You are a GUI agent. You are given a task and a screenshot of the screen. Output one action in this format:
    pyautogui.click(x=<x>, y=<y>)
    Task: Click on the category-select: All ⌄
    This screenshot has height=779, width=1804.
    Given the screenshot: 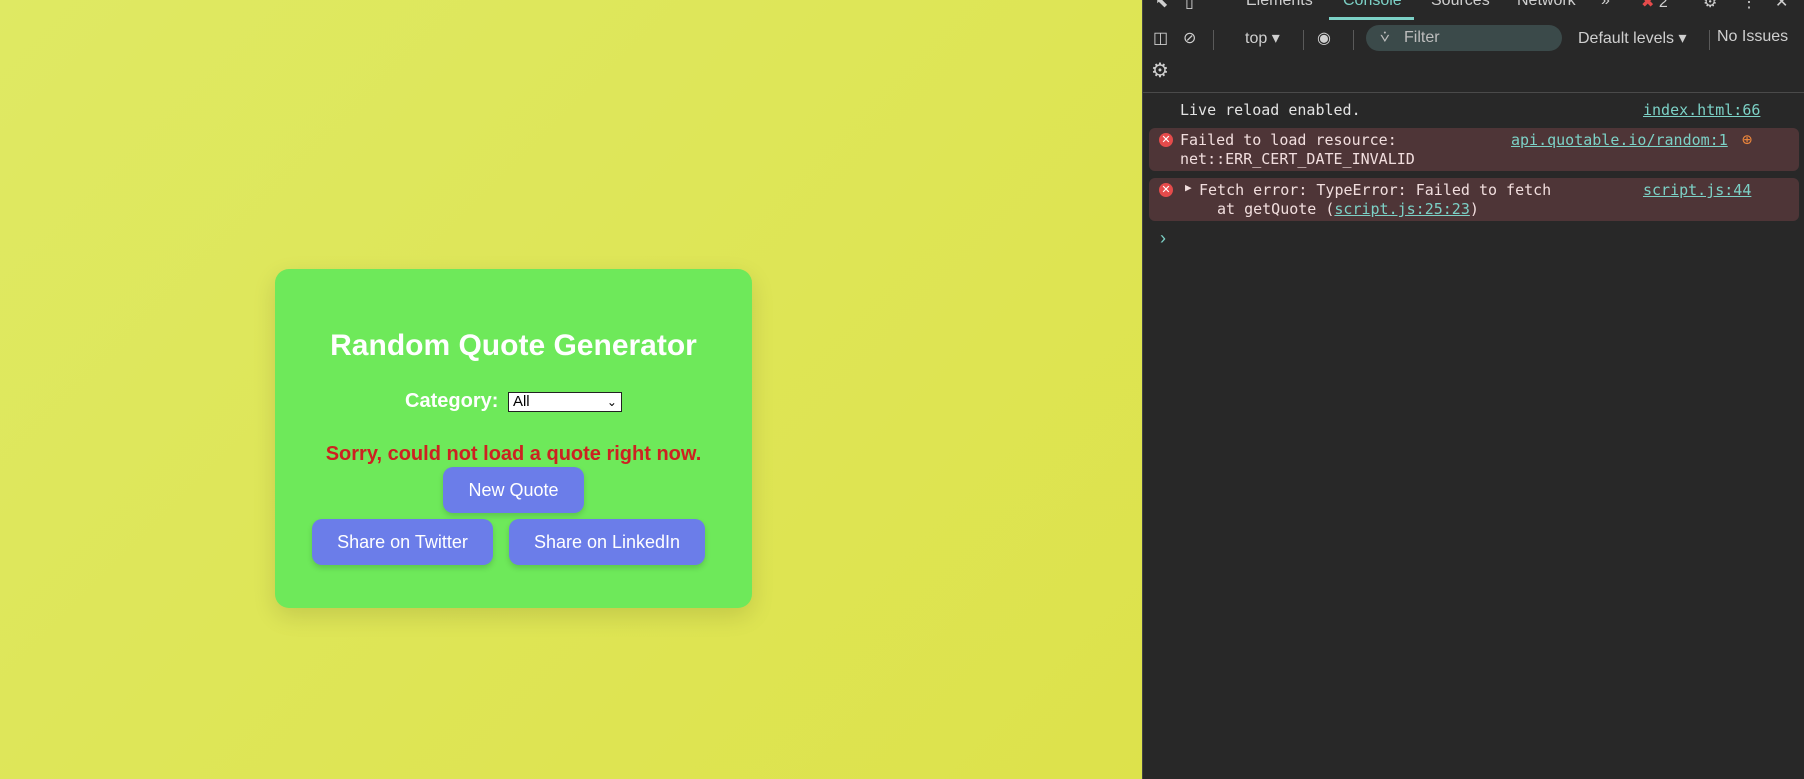 What is the action you would take?
    pyautogui.click(x=564, y=401)
    